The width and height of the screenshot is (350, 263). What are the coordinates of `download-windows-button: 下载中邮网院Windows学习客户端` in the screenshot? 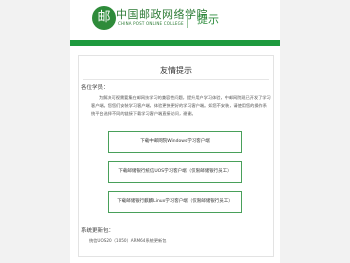 It's located at (175, 142).